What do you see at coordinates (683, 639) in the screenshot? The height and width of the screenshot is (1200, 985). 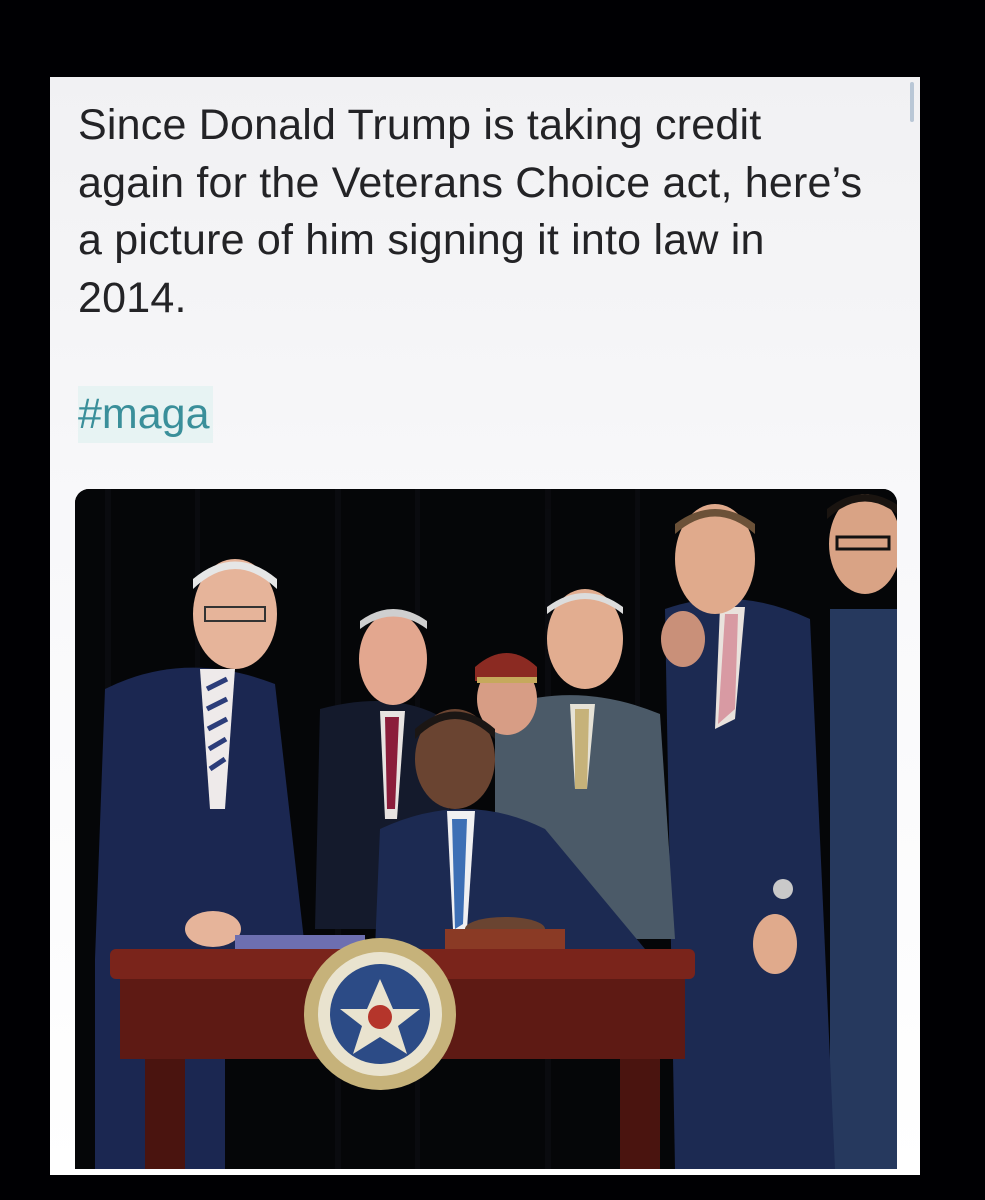 I see `person-background-bald` at bounding box center [683, 639].